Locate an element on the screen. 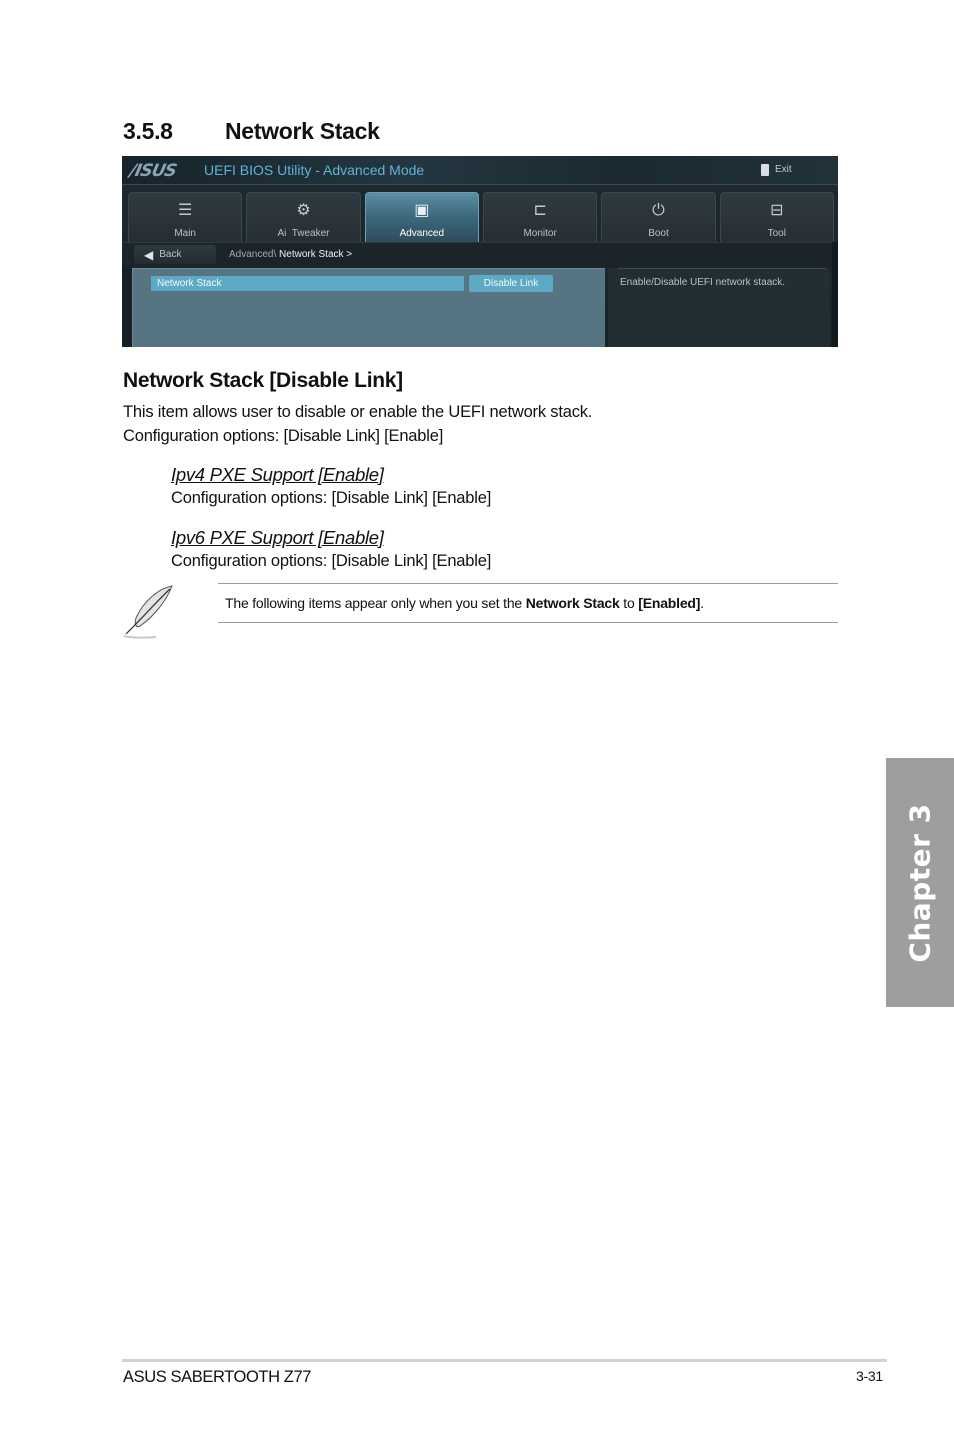 The image size is (954, 1438). note-middle: to is located at coordinates (629, 603).